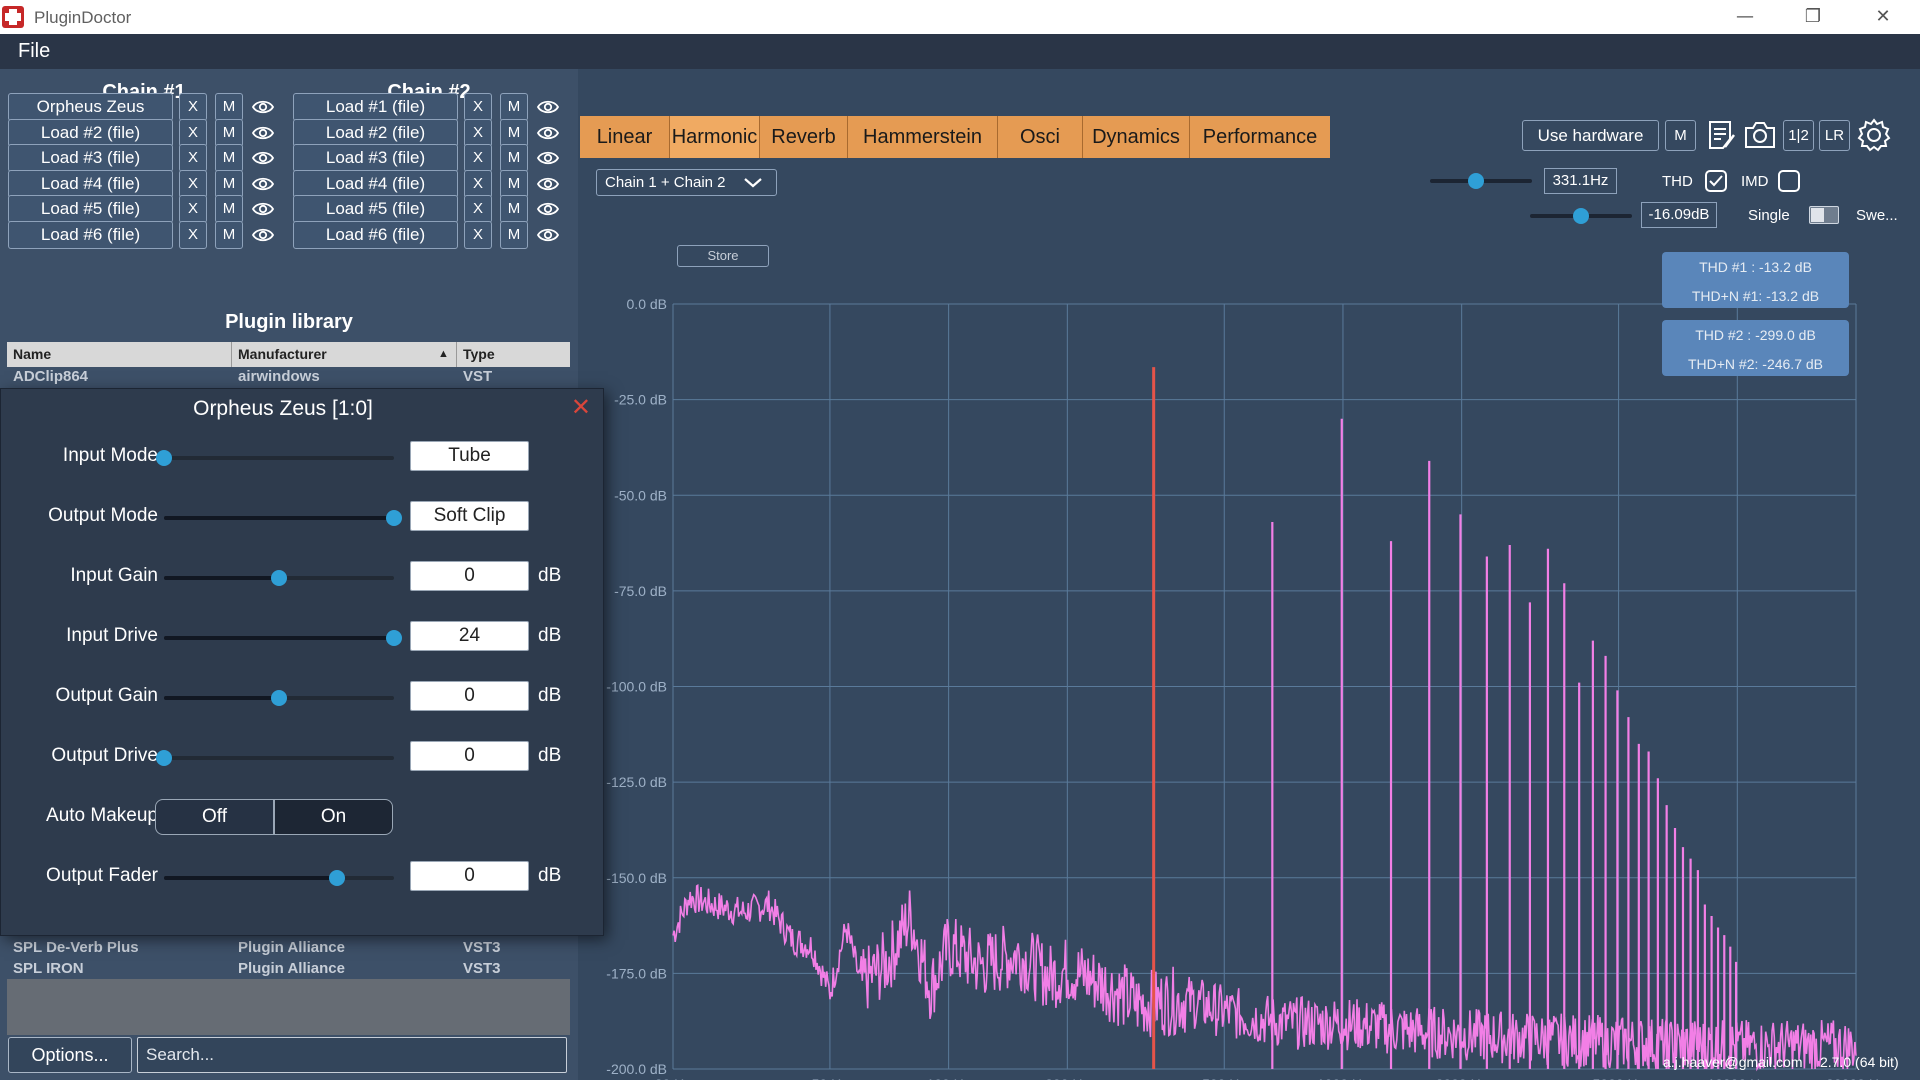 Image resolution: width=1920 pixels, height=1080 pixels. I want to click on param-value: Tube, so click(469, 456).